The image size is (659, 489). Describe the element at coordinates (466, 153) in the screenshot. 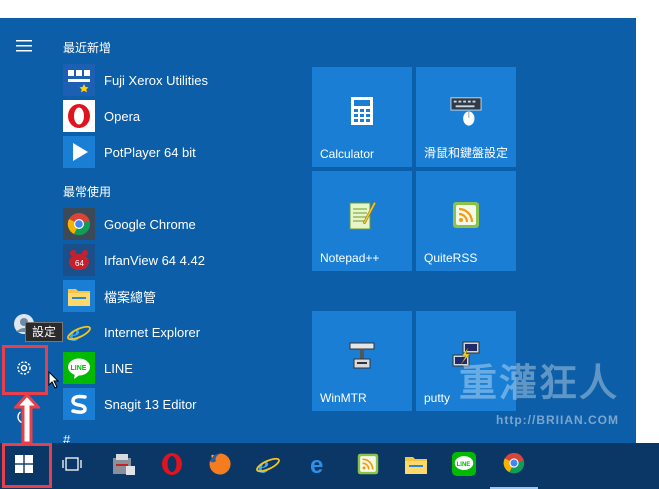

I see `tile-label: 滑鼠和鍵盤設定` at that location.